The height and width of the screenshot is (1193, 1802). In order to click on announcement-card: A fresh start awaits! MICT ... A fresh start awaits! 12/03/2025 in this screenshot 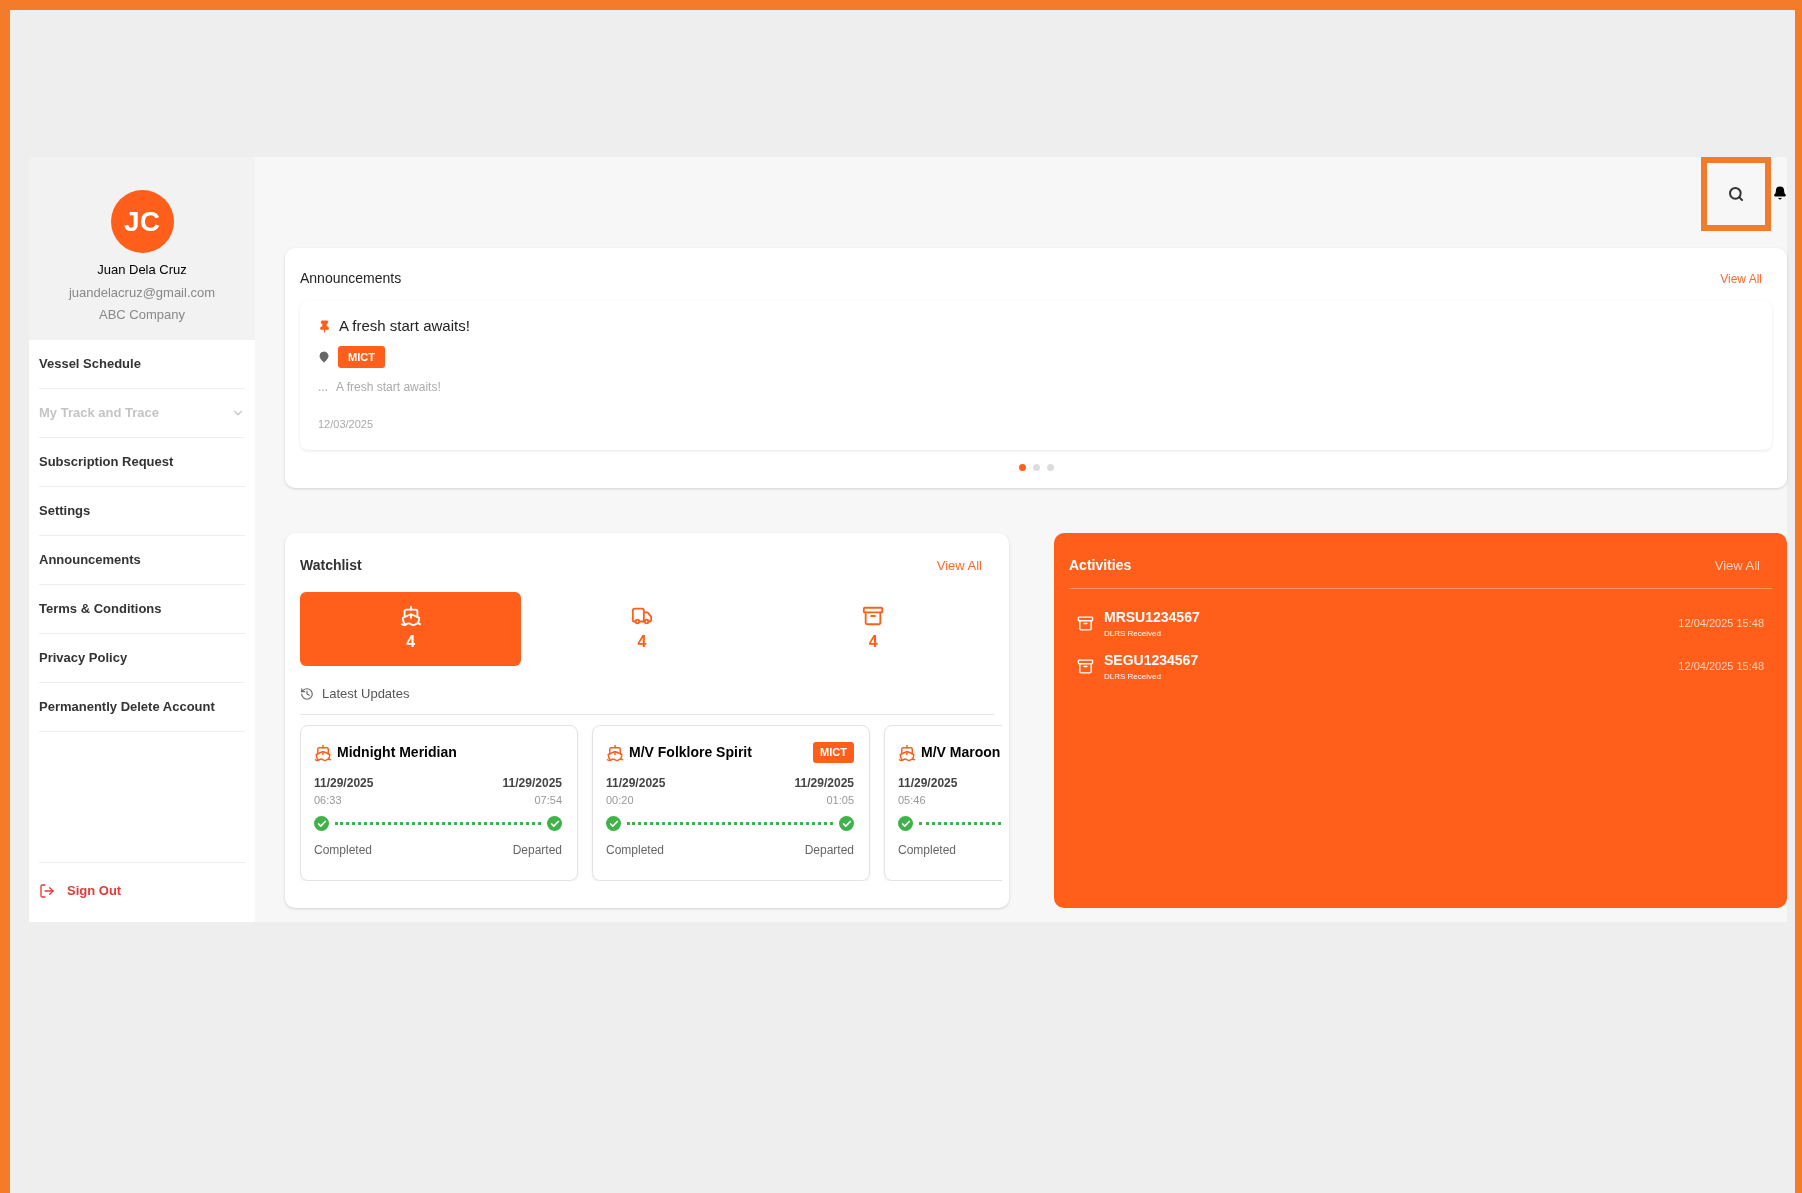, I will do `click(1036, 375)`.